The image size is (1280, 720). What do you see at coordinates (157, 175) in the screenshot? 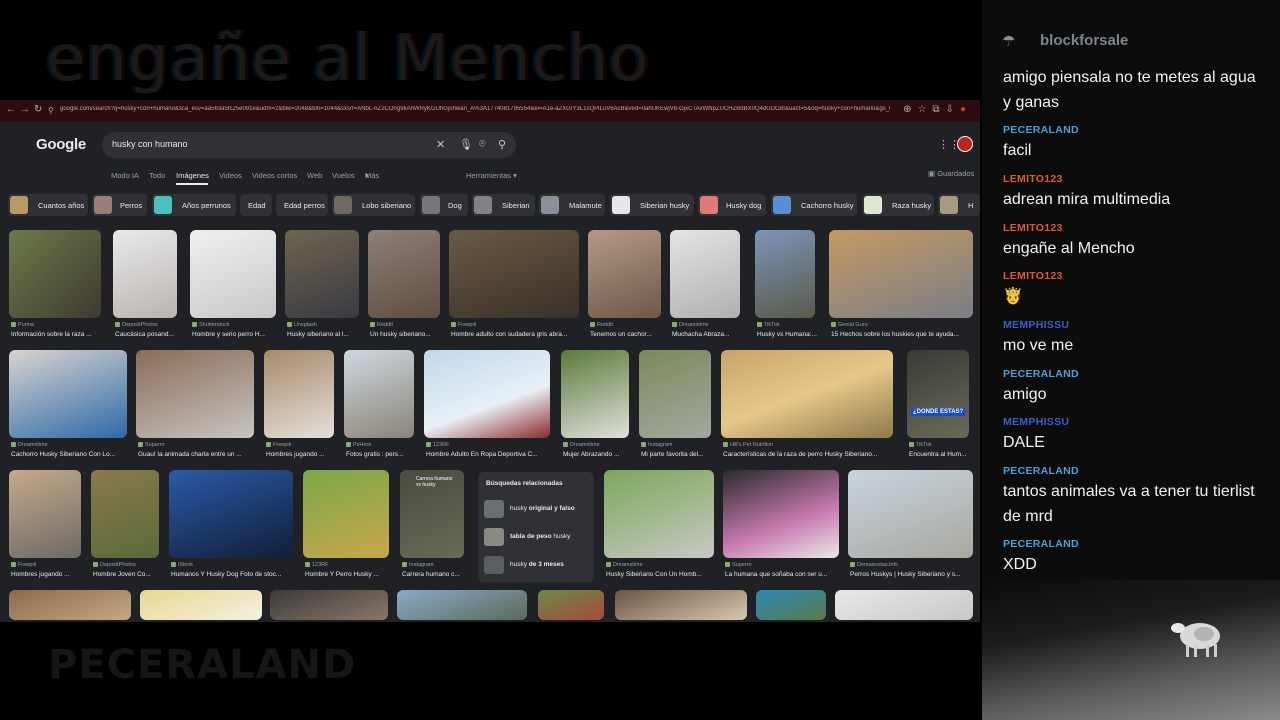
I see `tab-todo: Todo` at bounding box center [157, 175].